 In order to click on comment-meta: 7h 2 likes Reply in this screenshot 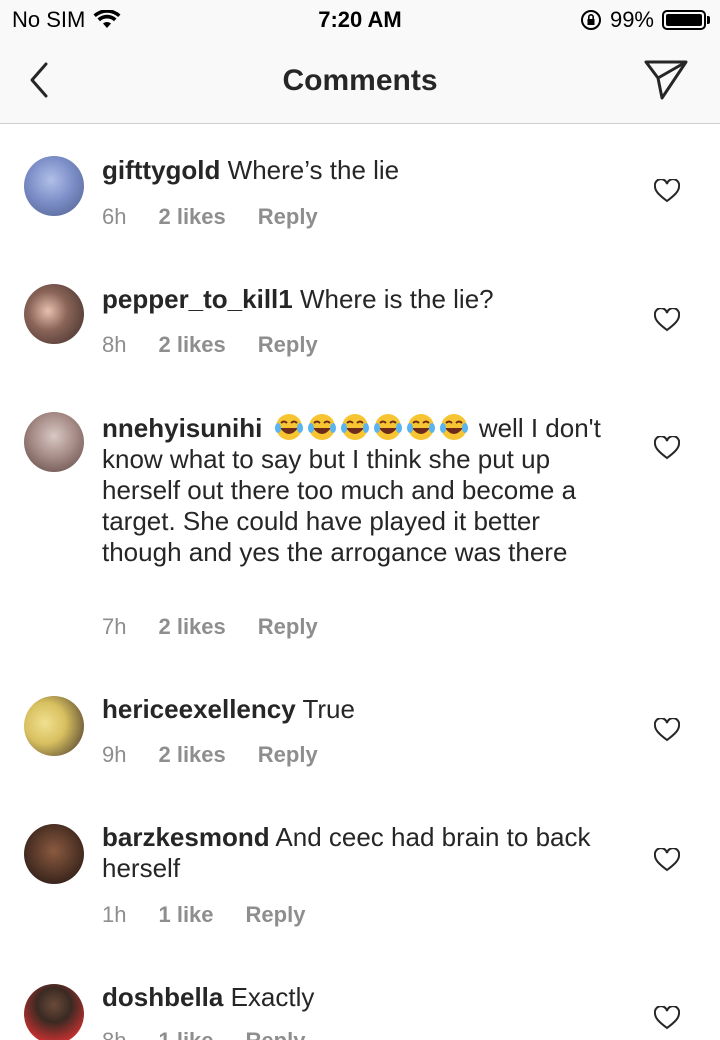, I will do `click(210, 627)`.